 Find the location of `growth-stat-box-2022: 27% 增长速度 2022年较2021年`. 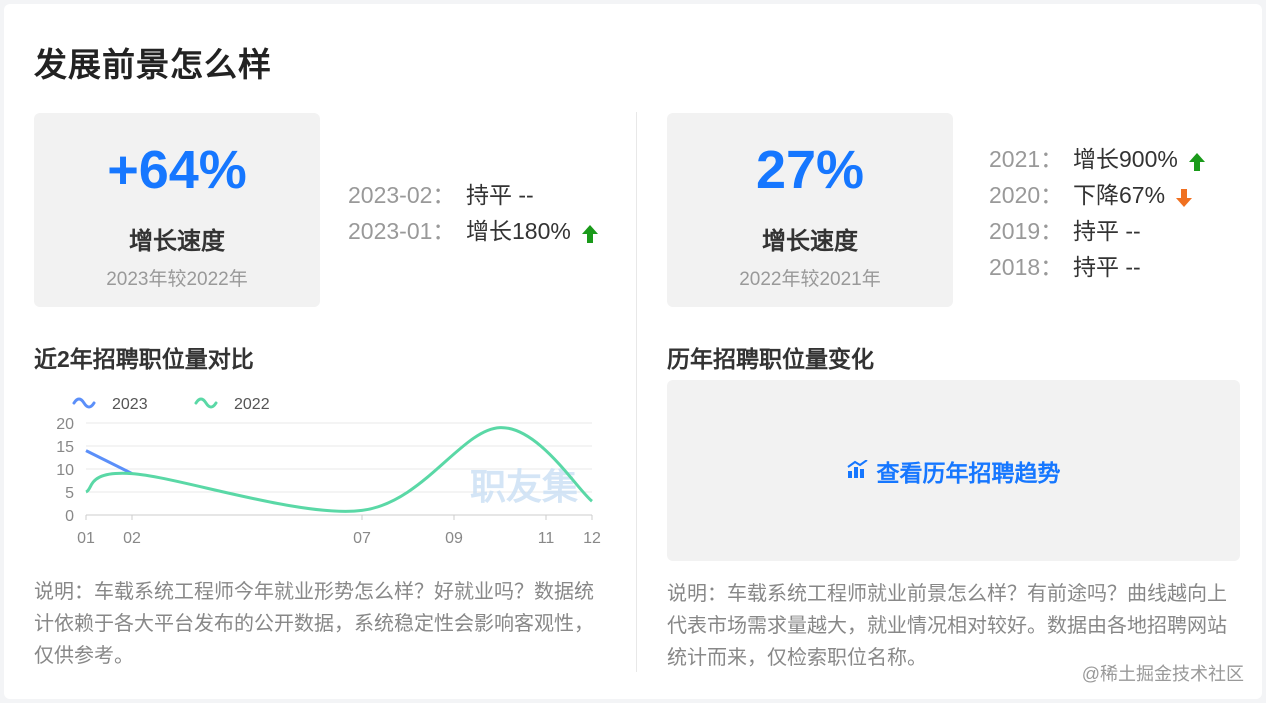

growth-stat-box-2022: 27% 增长速度 2022年较2021年 is located at coordinates (810, 210).